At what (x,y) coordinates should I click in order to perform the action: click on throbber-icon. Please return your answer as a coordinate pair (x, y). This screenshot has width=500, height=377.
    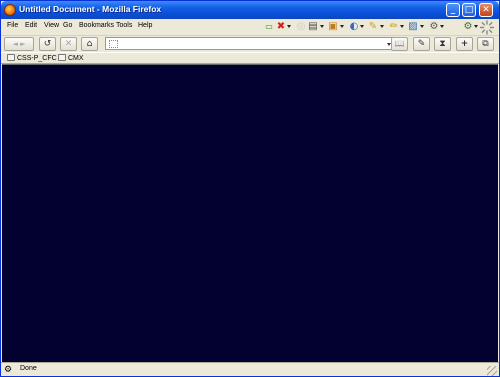
    Looking at the image, I should click on (487, 27).